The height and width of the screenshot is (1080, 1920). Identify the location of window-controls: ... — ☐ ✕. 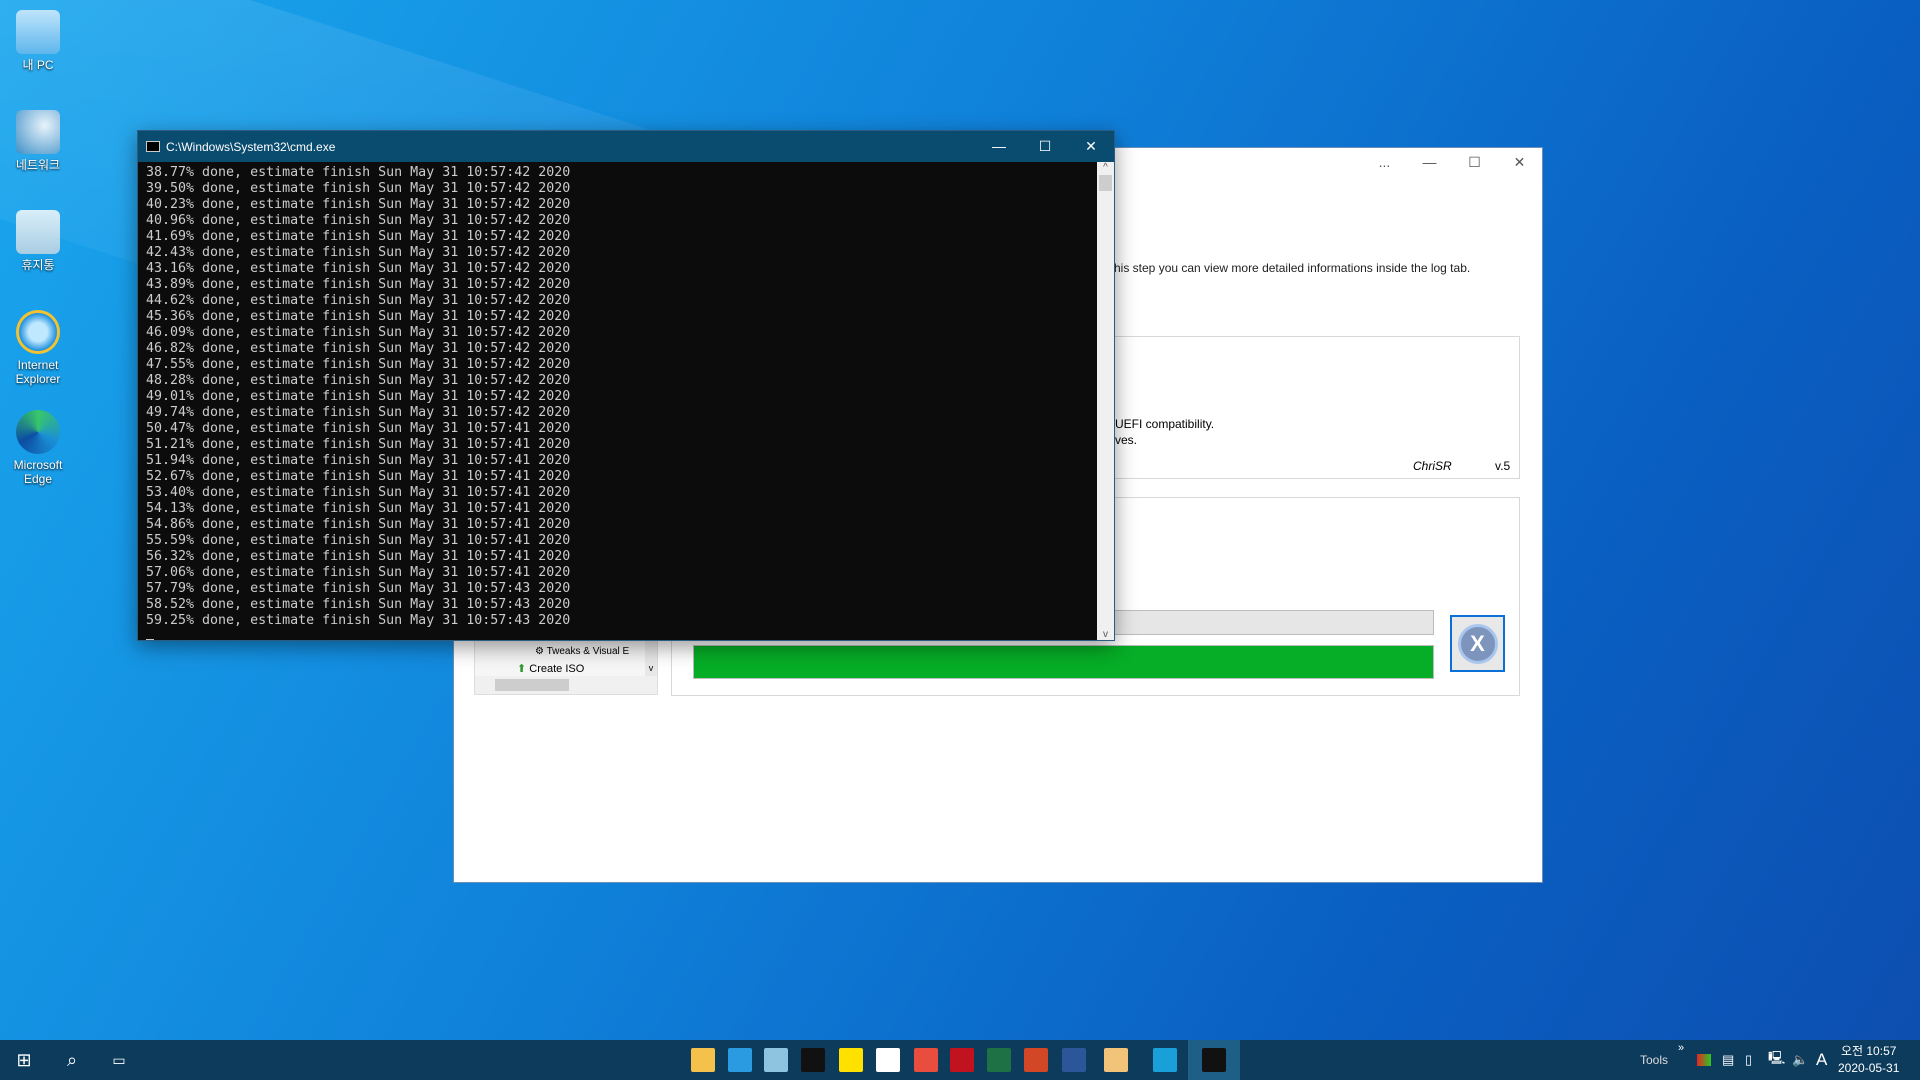
(1452, 163).